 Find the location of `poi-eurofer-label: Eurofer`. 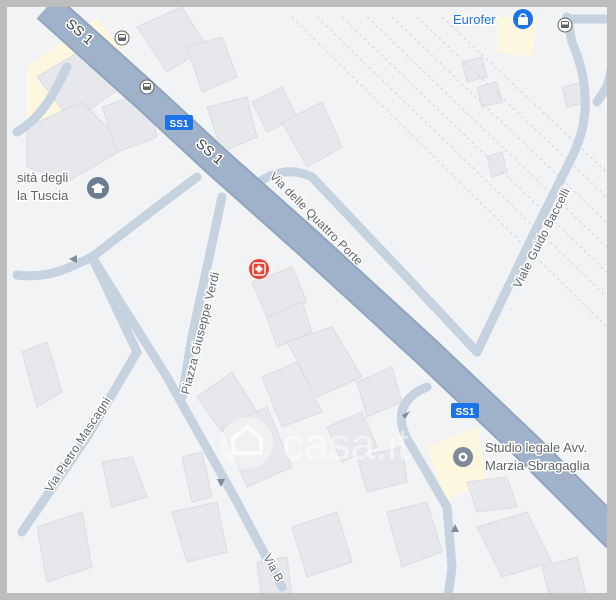

poi-eurofer-label: Eurofer is located at coordinates (474, 19).